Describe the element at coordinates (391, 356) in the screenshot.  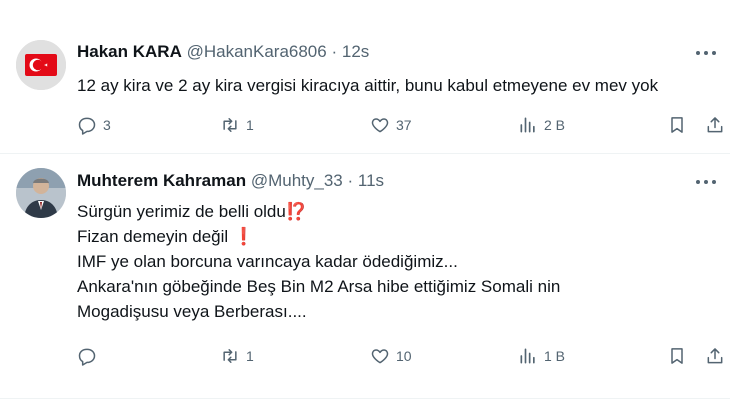
I see `like-button: 10` at that location.